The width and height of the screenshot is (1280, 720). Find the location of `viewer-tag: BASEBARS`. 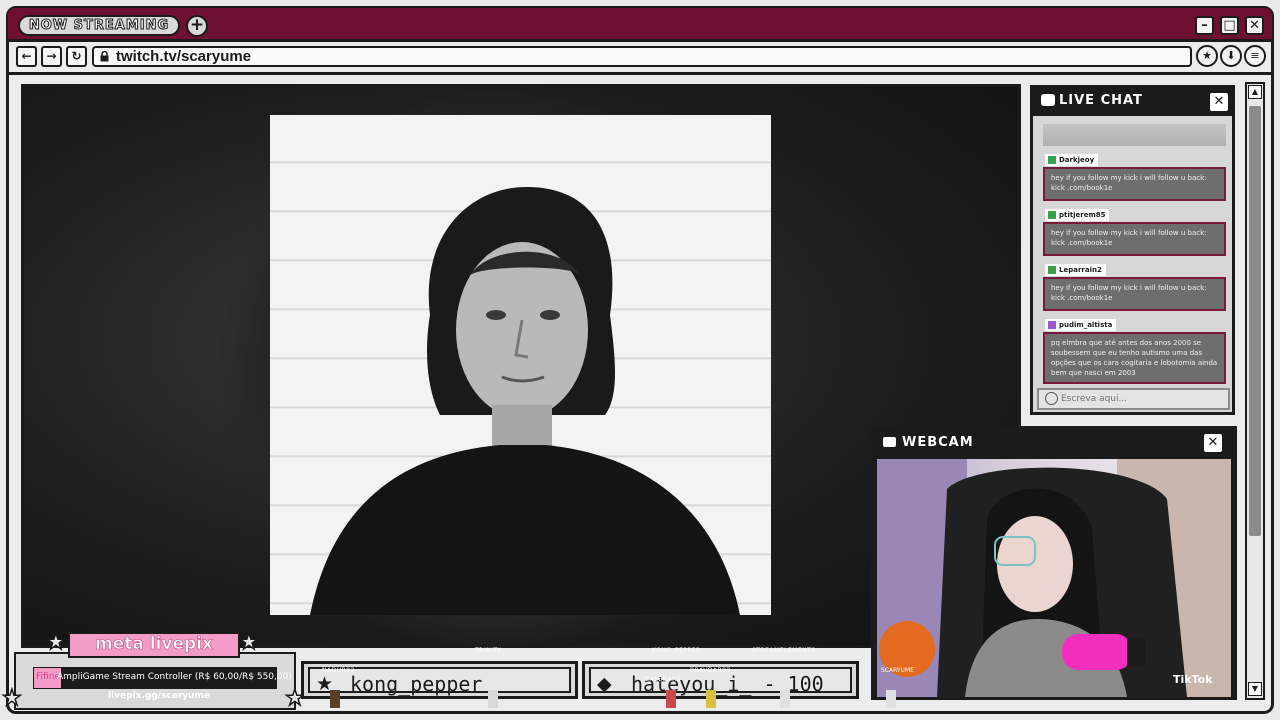

viewer-tag: BASEBARS is located at coordinates (663, 679).